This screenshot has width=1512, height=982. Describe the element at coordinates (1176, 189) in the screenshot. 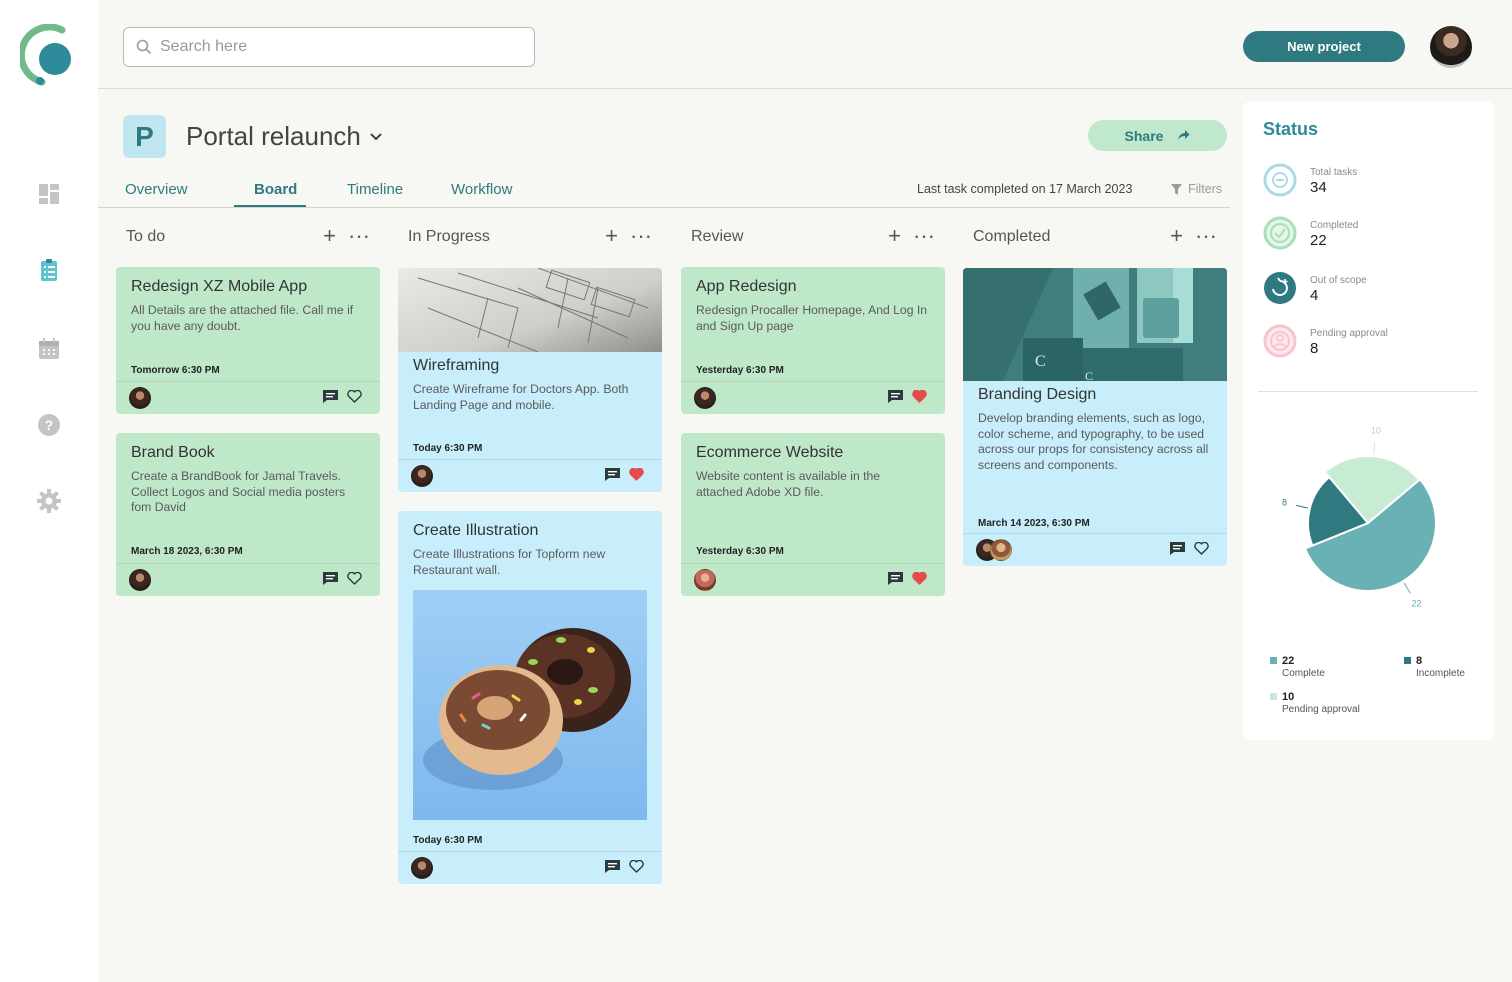

I see `filter-icon` at that location.